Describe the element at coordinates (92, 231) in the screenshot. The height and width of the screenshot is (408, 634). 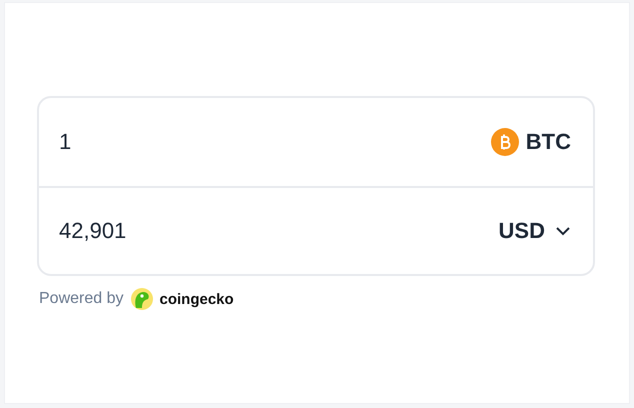
I see `amount-field: 42,901` at that location.